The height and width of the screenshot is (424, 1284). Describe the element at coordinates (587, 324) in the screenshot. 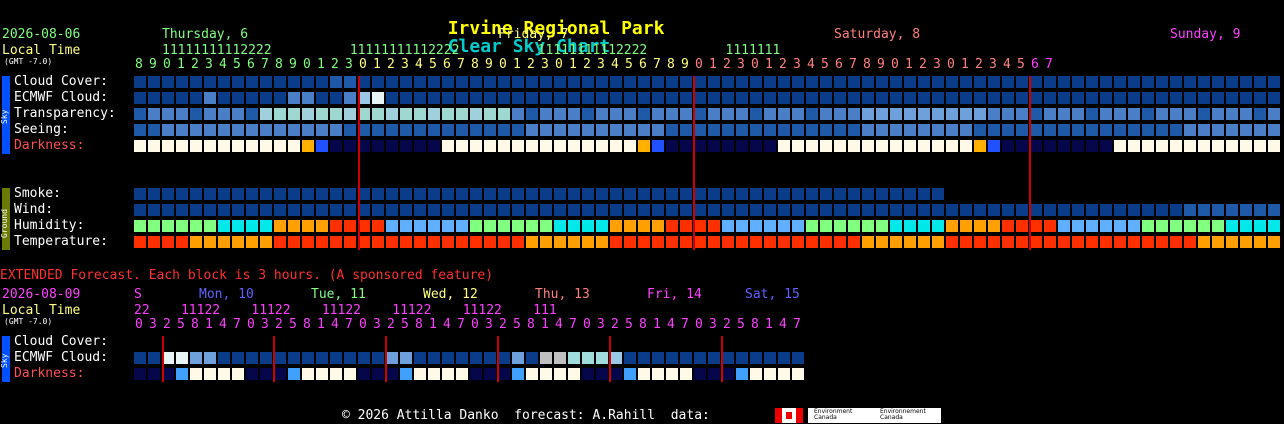

I see `extended-hour-digit: 0` at that location.